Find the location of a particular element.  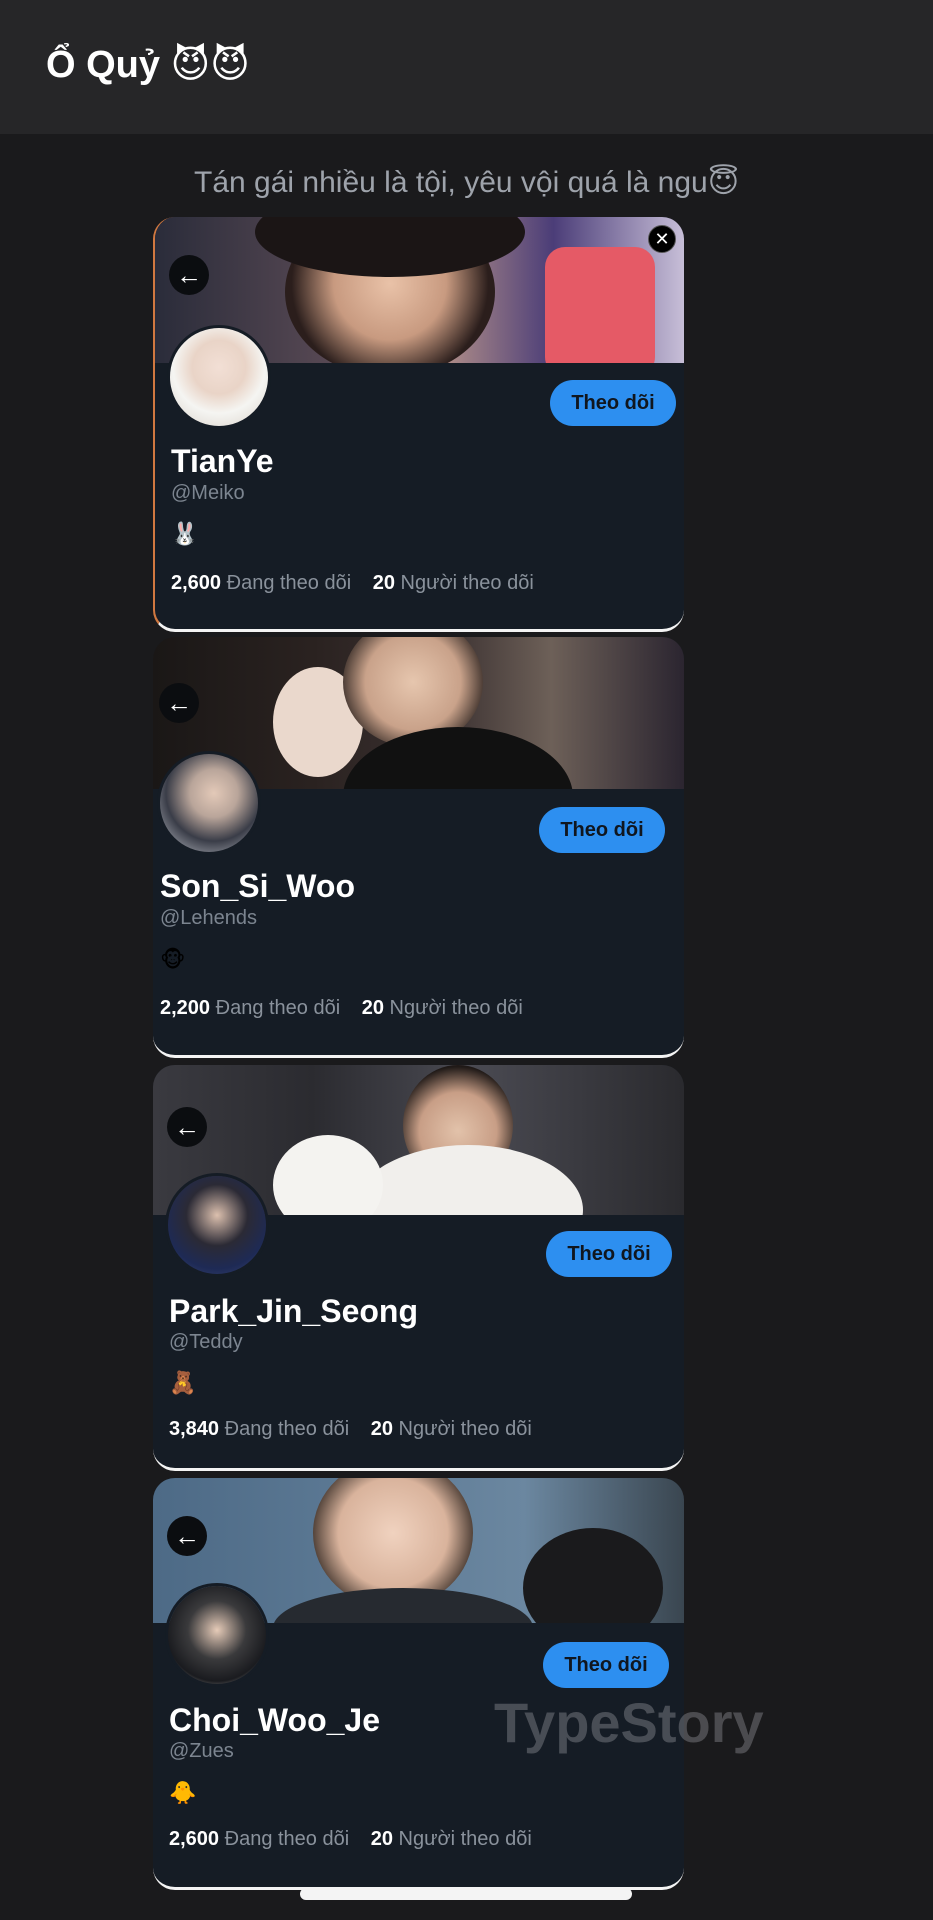

profile-name: Park_Jin_Seong is located at coordinates (293, 1311).